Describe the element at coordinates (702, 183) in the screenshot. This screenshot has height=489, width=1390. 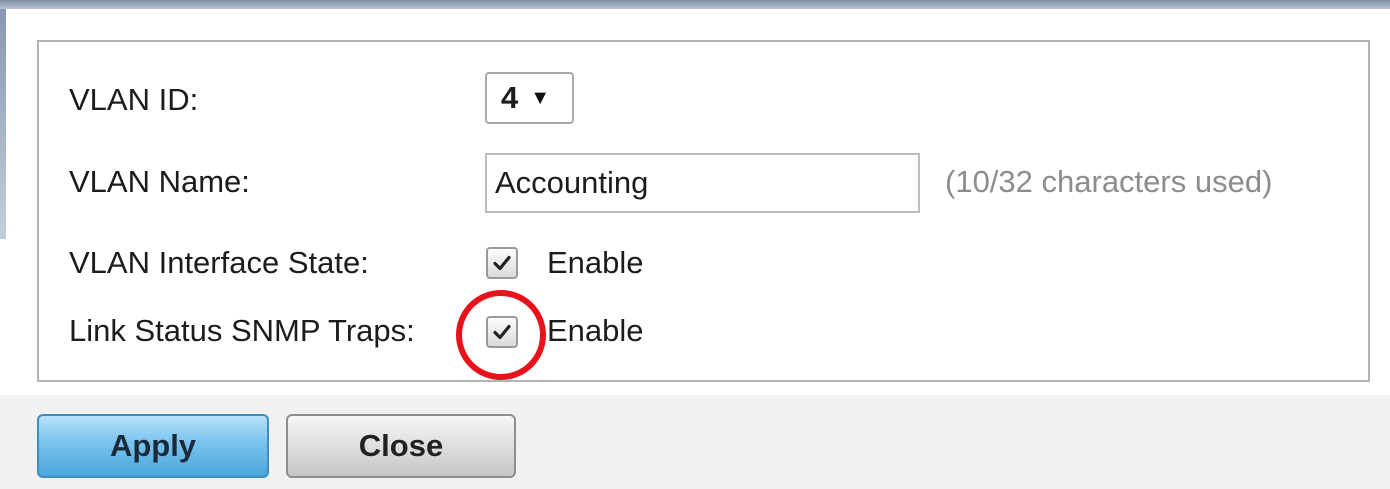
I see `vlan-name-input` at that location.